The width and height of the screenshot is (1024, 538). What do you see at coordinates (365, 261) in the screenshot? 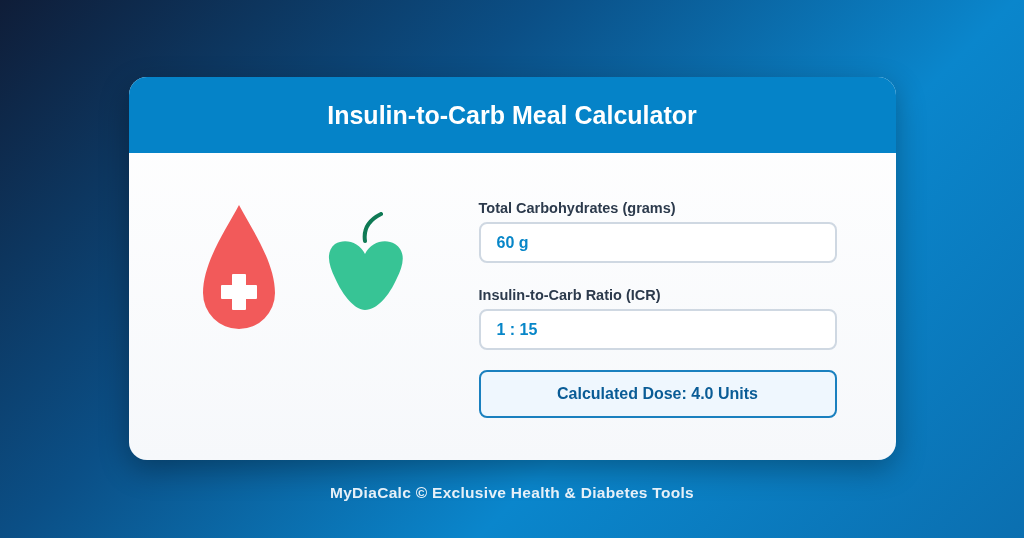
I see `apple-icon` at bounding box center [365, 261].